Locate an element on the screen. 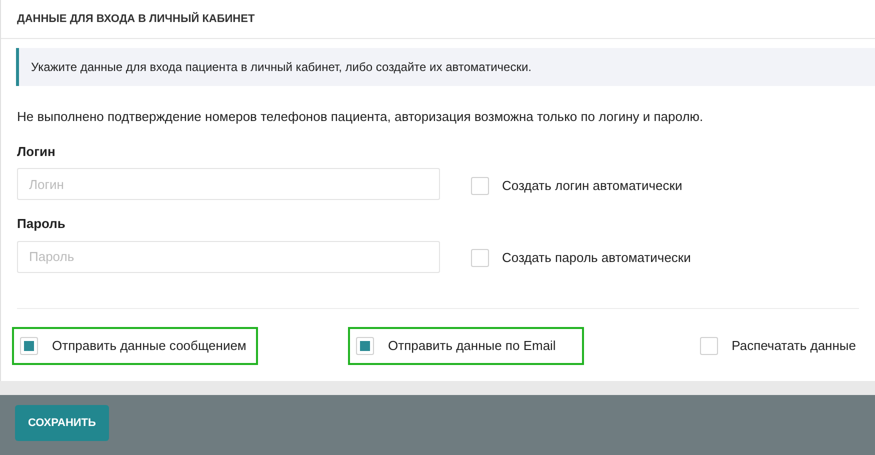  option-row: Распечатать данные is located at coordinates (778, 345).